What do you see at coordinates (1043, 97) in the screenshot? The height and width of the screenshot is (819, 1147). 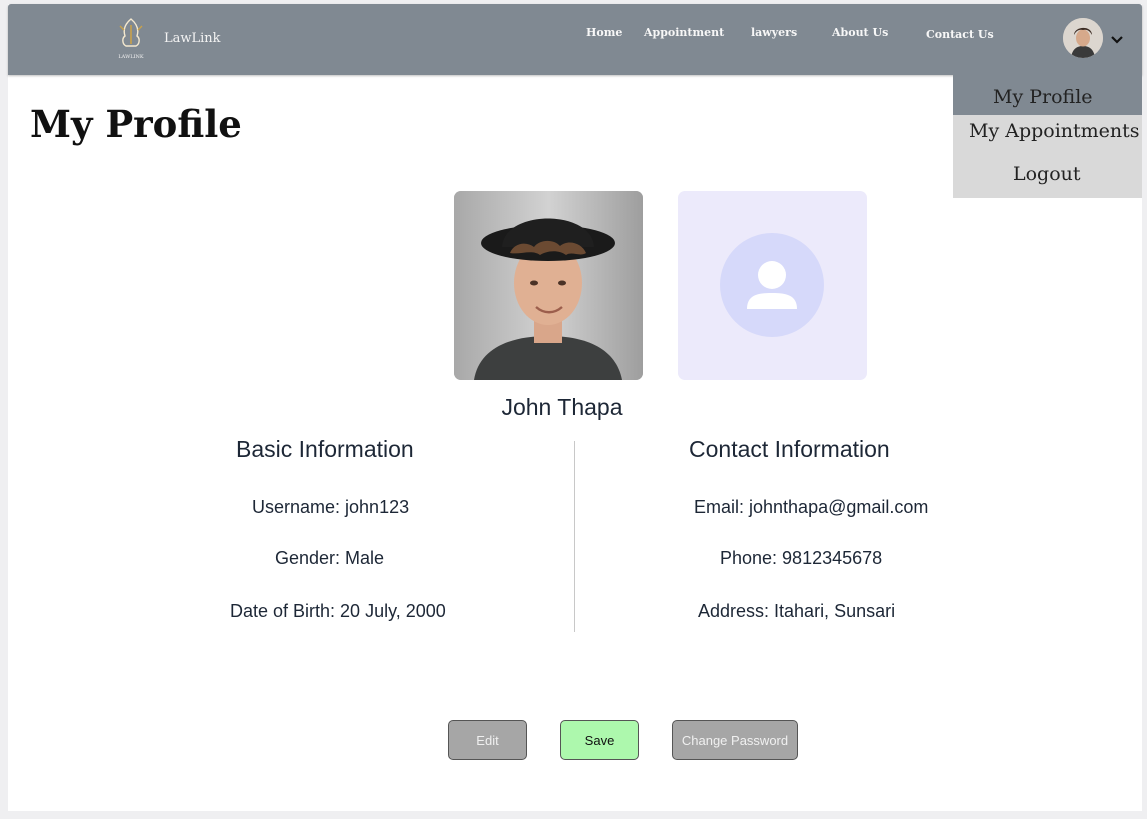 I see `menu-item-my-profile: My Profile` at bounding box center [1043, 97].